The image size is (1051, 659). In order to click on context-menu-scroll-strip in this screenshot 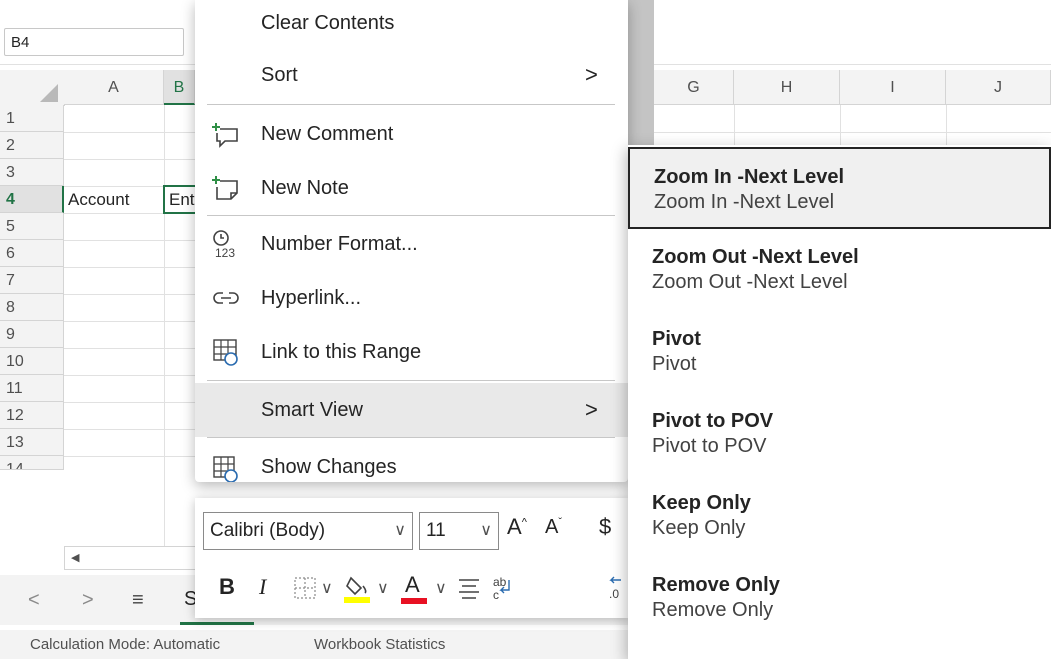, I will do `click(641, 72)`.